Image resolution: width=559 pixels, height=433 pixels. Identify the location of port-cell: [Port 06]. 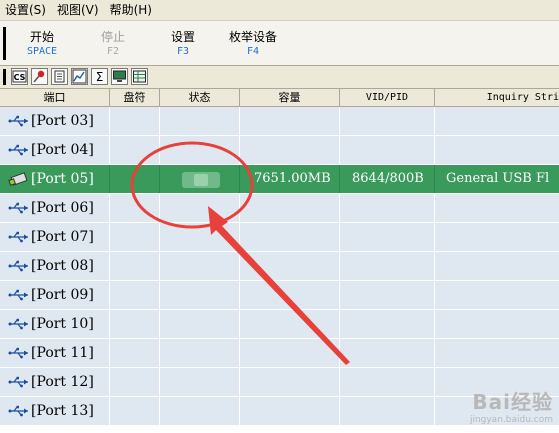
(55, 208).